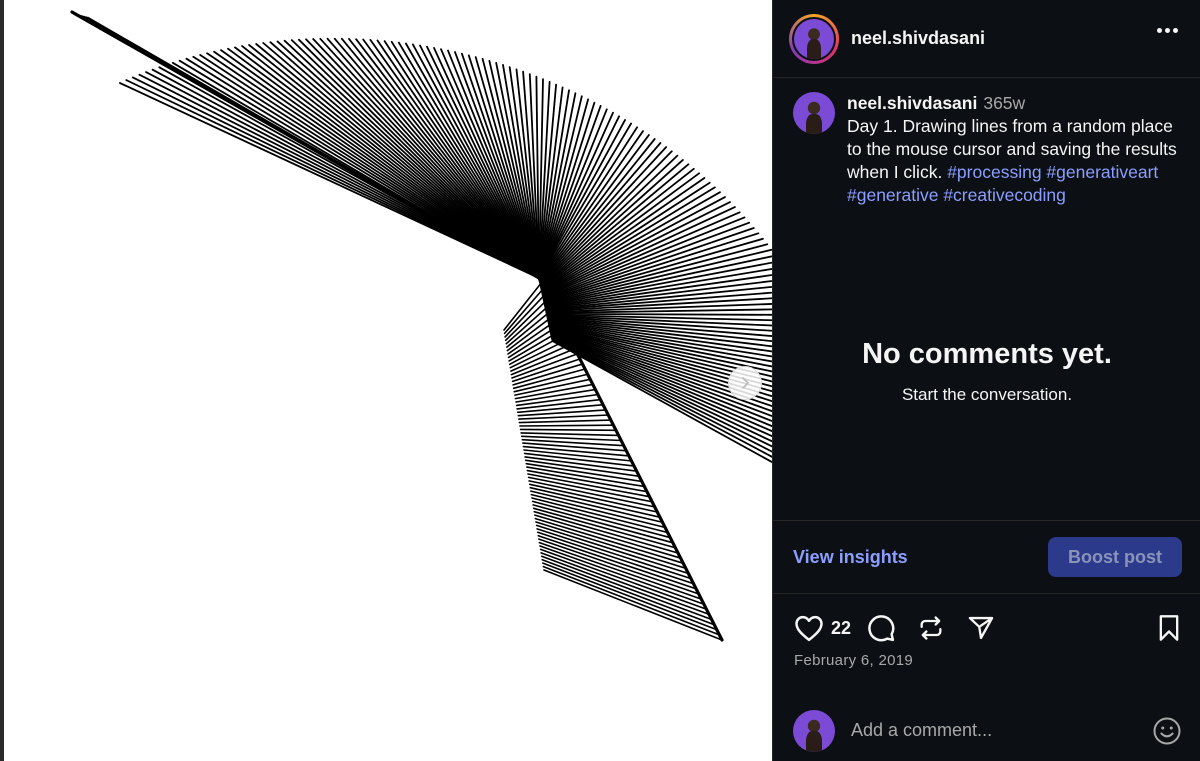 This screenshot has height=761, width=1200. Describe the element at coordinates (986, 39) in the screenshot. I see `post-header: neel.shivdasani` at that location.